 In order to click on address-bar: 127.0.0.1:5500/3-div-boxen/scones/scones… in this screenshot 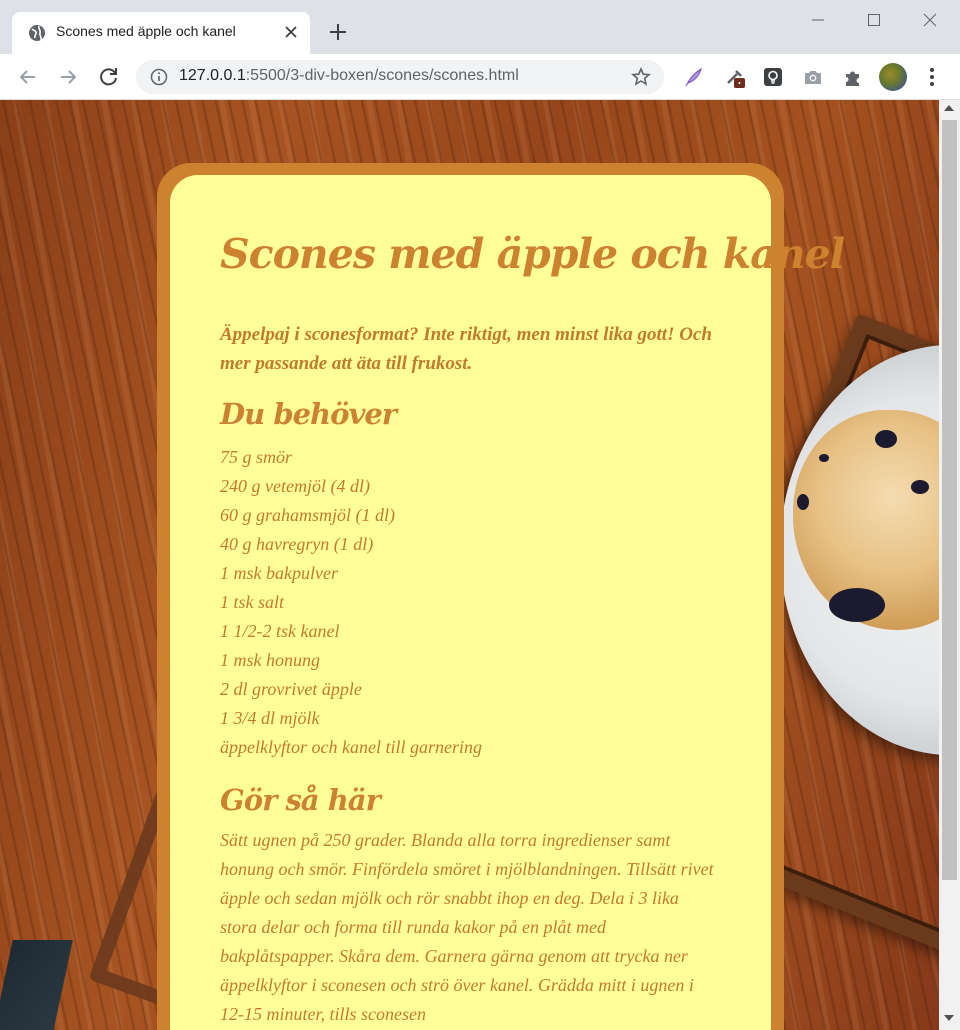, I will do `click(400, 77)`.